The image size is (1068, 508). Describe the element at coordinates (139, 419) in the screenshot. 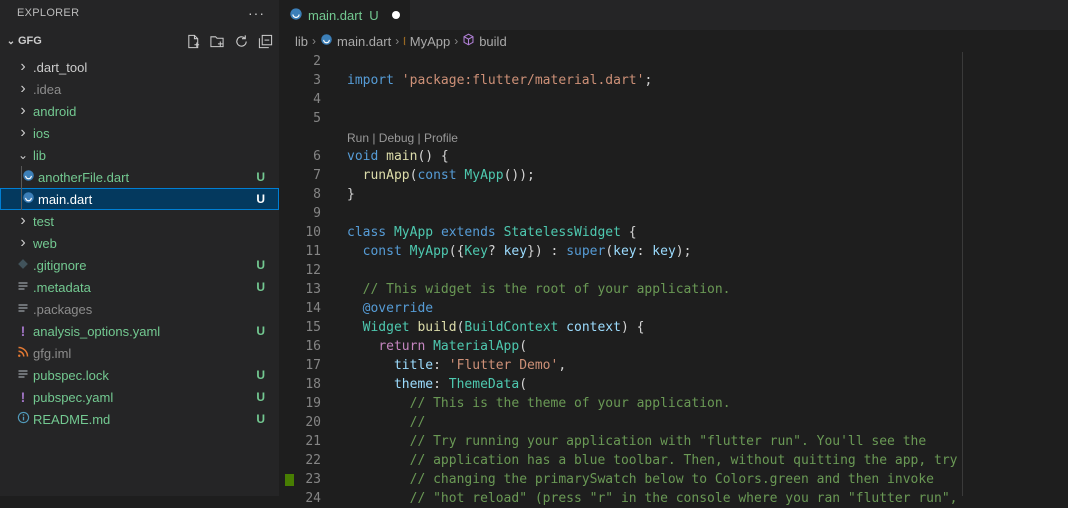

I see `tree-item: README.md U` at that location.